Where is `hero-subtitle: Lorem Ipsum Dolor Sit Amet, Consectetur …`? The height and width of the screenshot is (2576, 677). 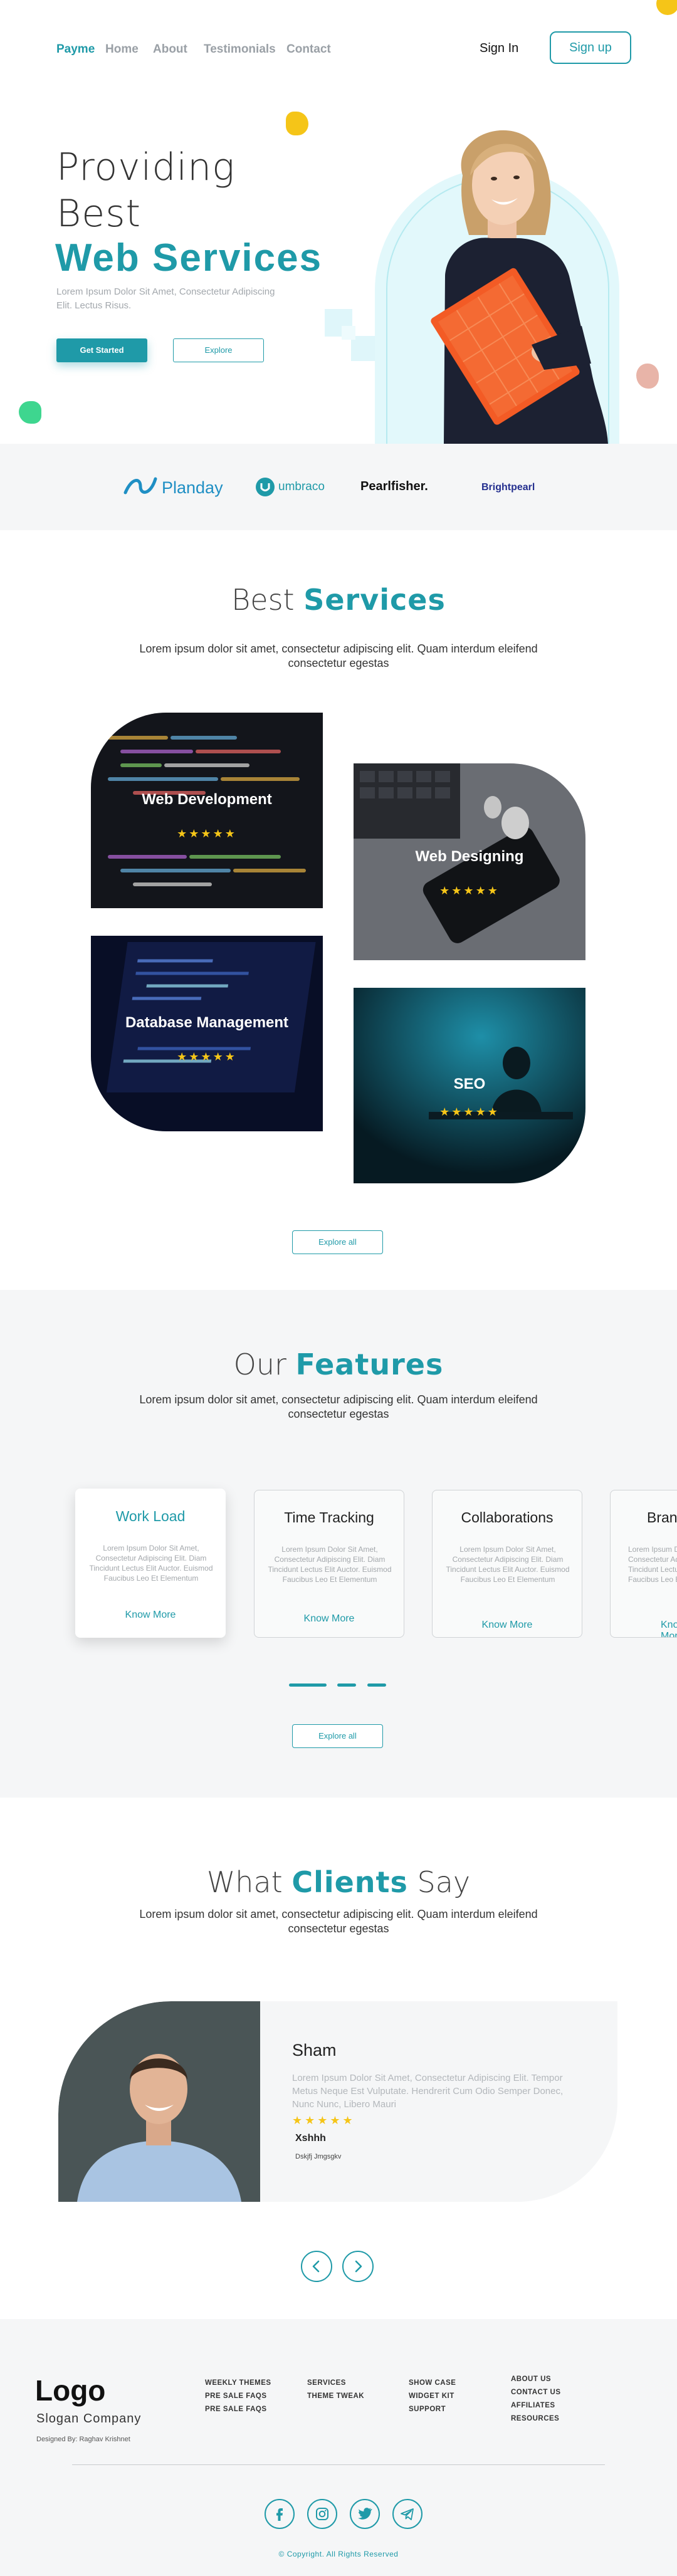
hero-subtitle: Lorem Ipsum Dolor Sit Amet, Consectetur … is located at coordinates (165, 298).